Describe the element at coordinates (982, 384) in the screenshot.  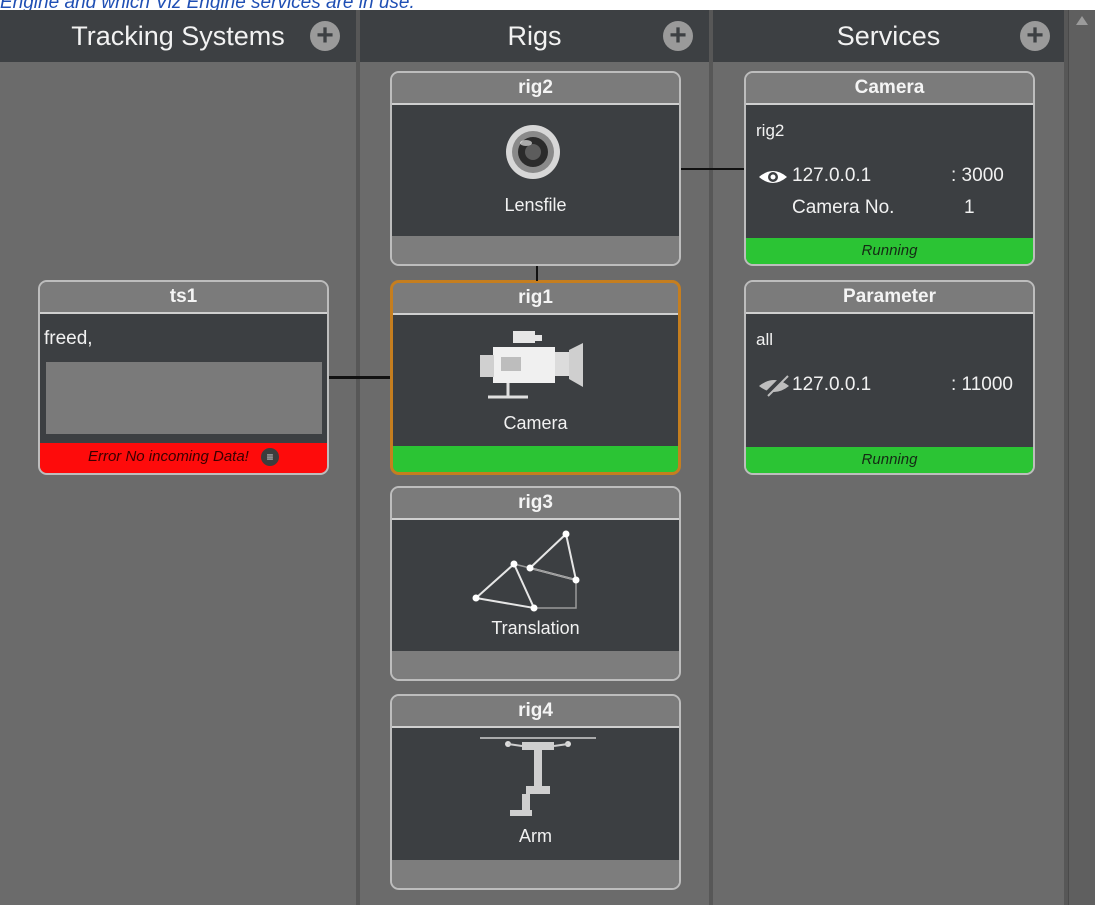
I see `service-port: : 11000` at that location.